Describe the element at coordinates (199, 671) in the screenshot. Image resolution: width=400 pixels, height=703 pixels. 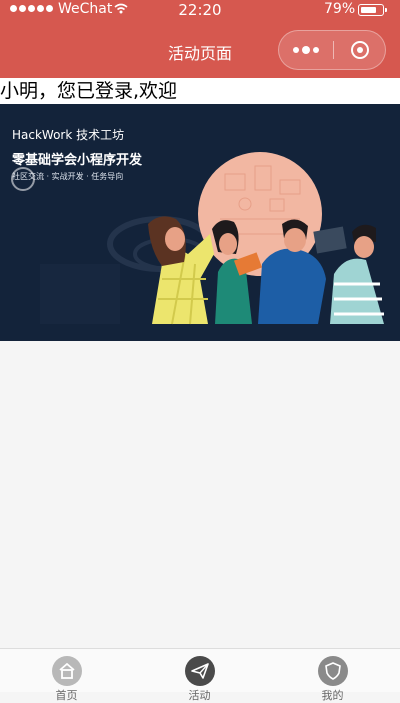
I see `paper-plane-icon` at that location.